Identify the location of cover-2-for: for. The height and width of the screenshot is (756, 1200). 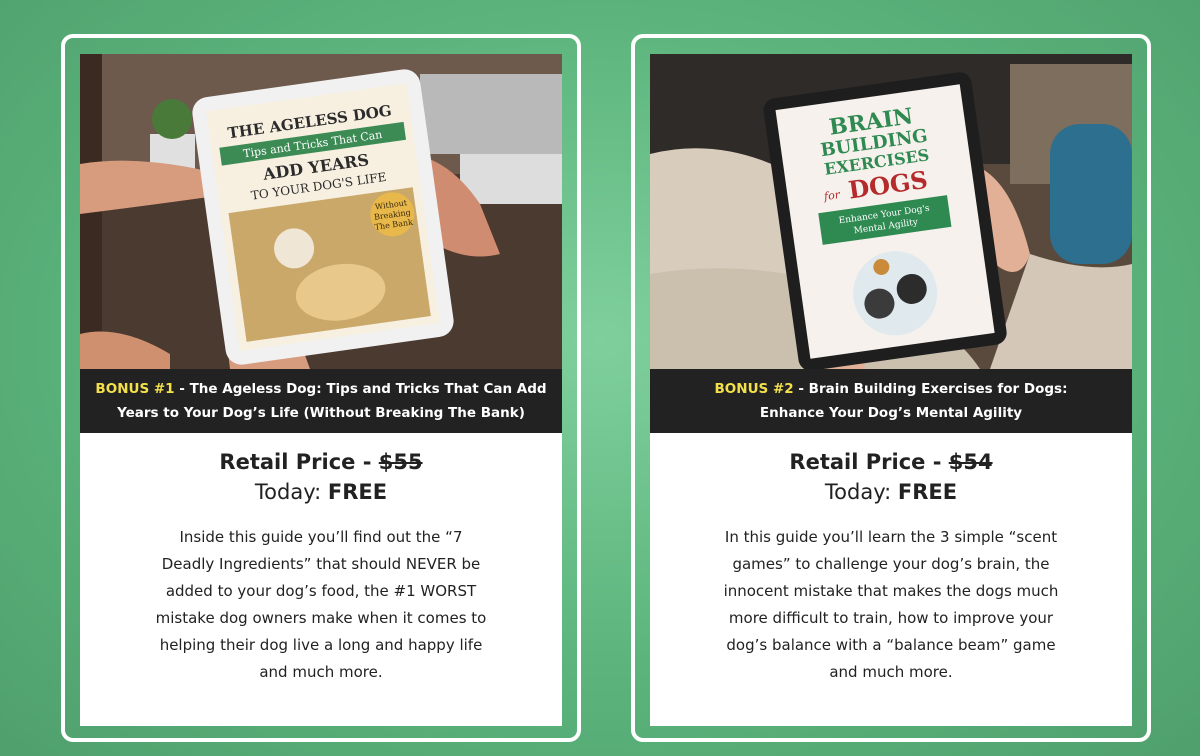
(831, 195).